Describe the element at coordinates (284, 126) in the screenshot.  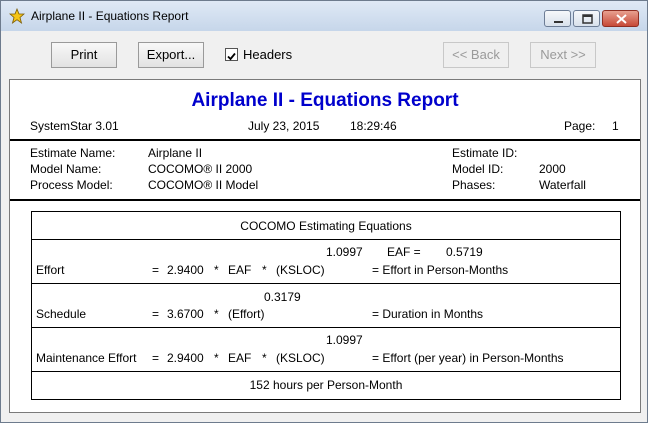
I see `report-date: July 23, 2015` at that location.